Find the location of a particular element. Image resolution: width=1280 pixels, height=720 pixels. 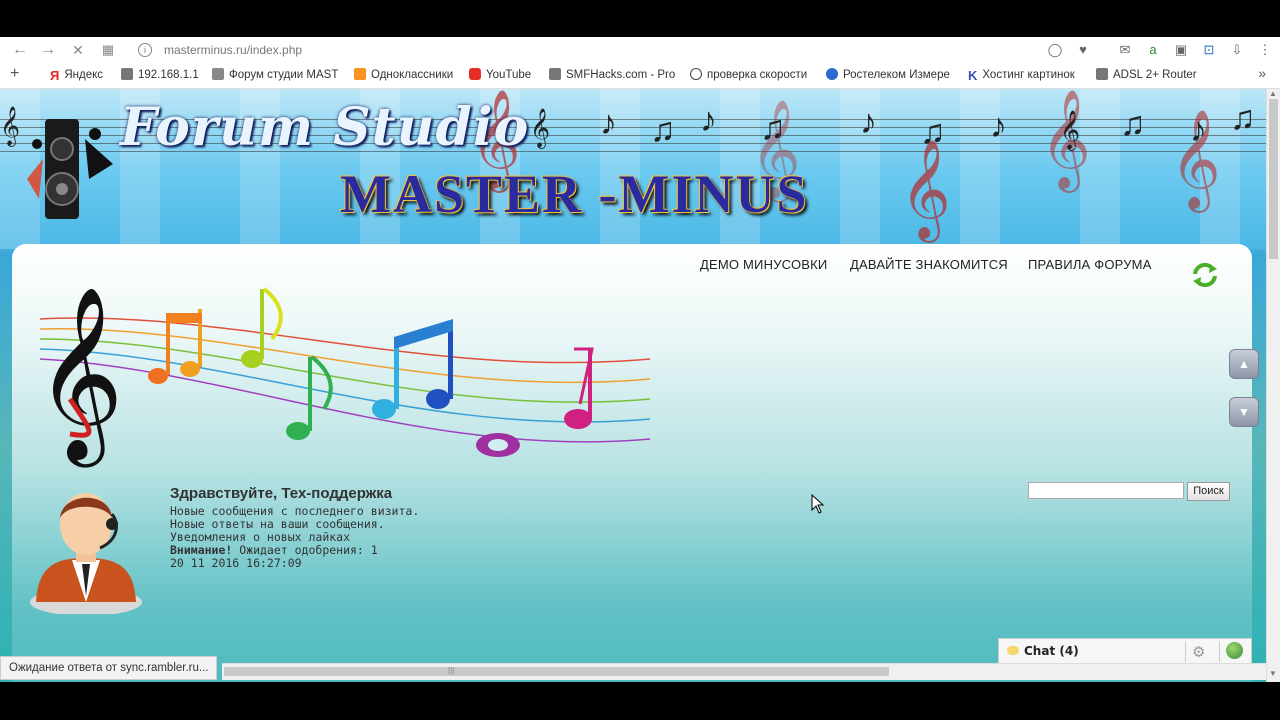

horizontal-scrollbar: ||| is located at coordinates (744, 671).